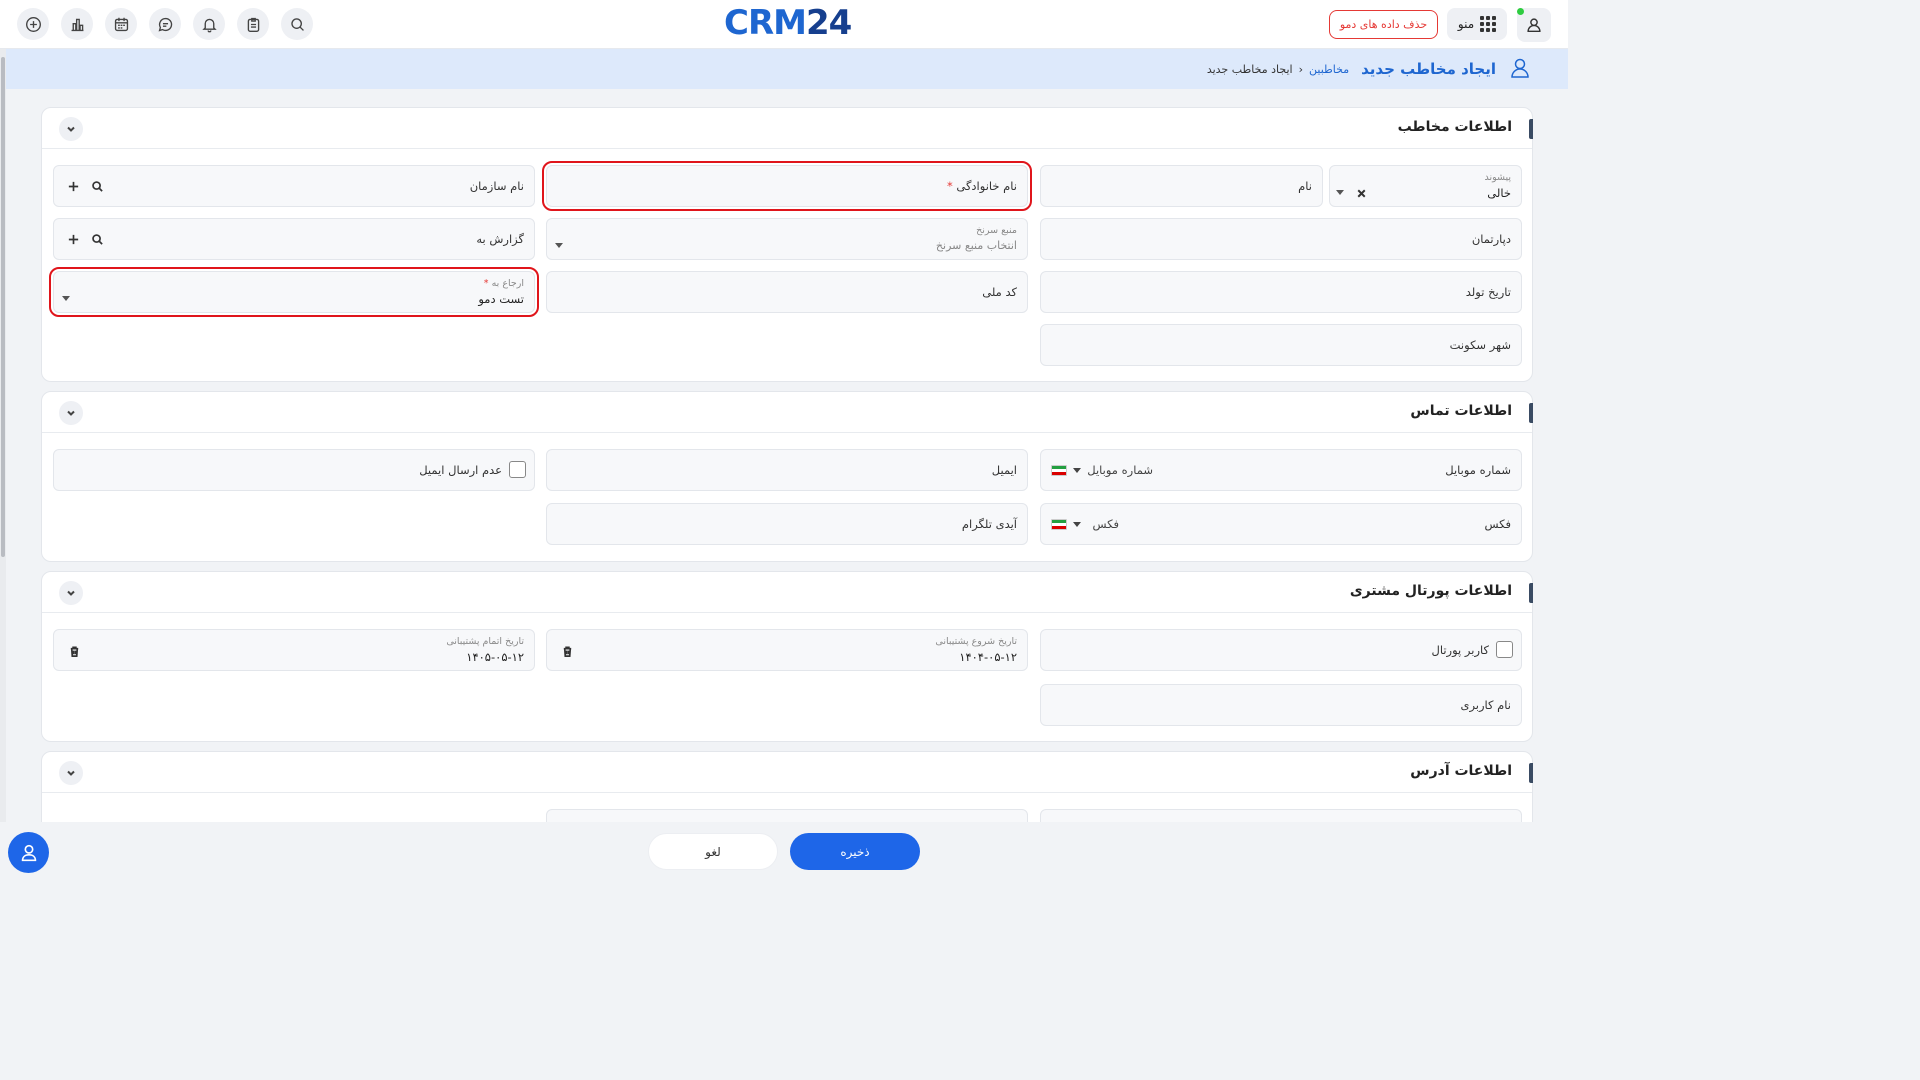  Describe the element at coordinates (1329, 69) in the screenshot. I see `breadcrumb-contacts-link: مخاطبین` at that location.